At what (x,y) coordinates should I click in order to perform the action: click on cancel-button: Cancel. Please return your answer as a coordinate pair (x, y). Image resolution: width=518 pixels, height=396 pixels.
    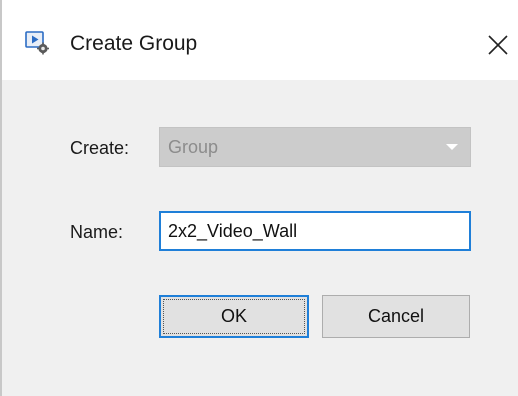
    Looking at the image, I should click on (396, 316).